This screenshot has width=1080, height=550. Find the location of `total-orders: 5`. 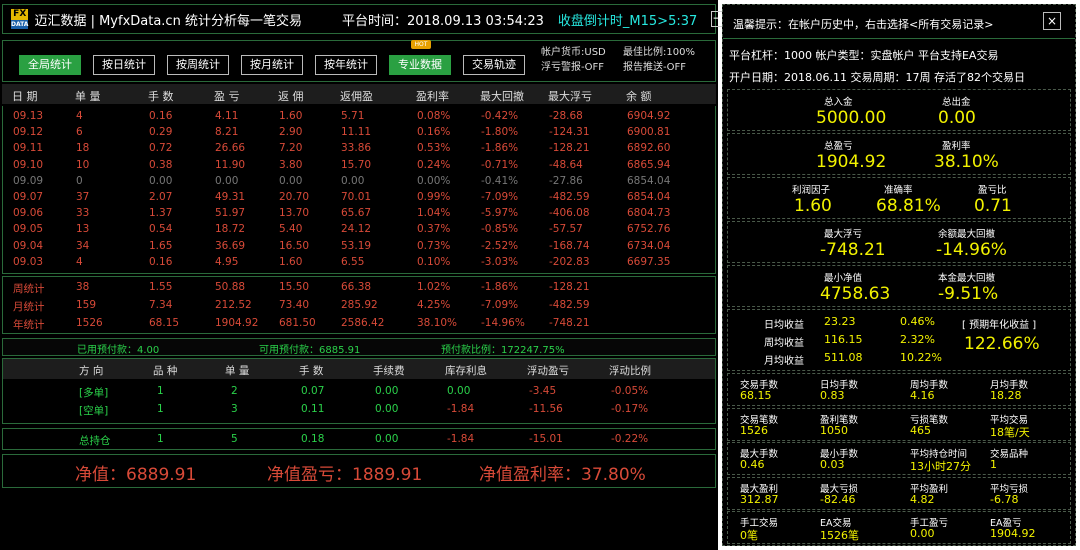

total-orders: 5 is located at coordinates (234, 439).